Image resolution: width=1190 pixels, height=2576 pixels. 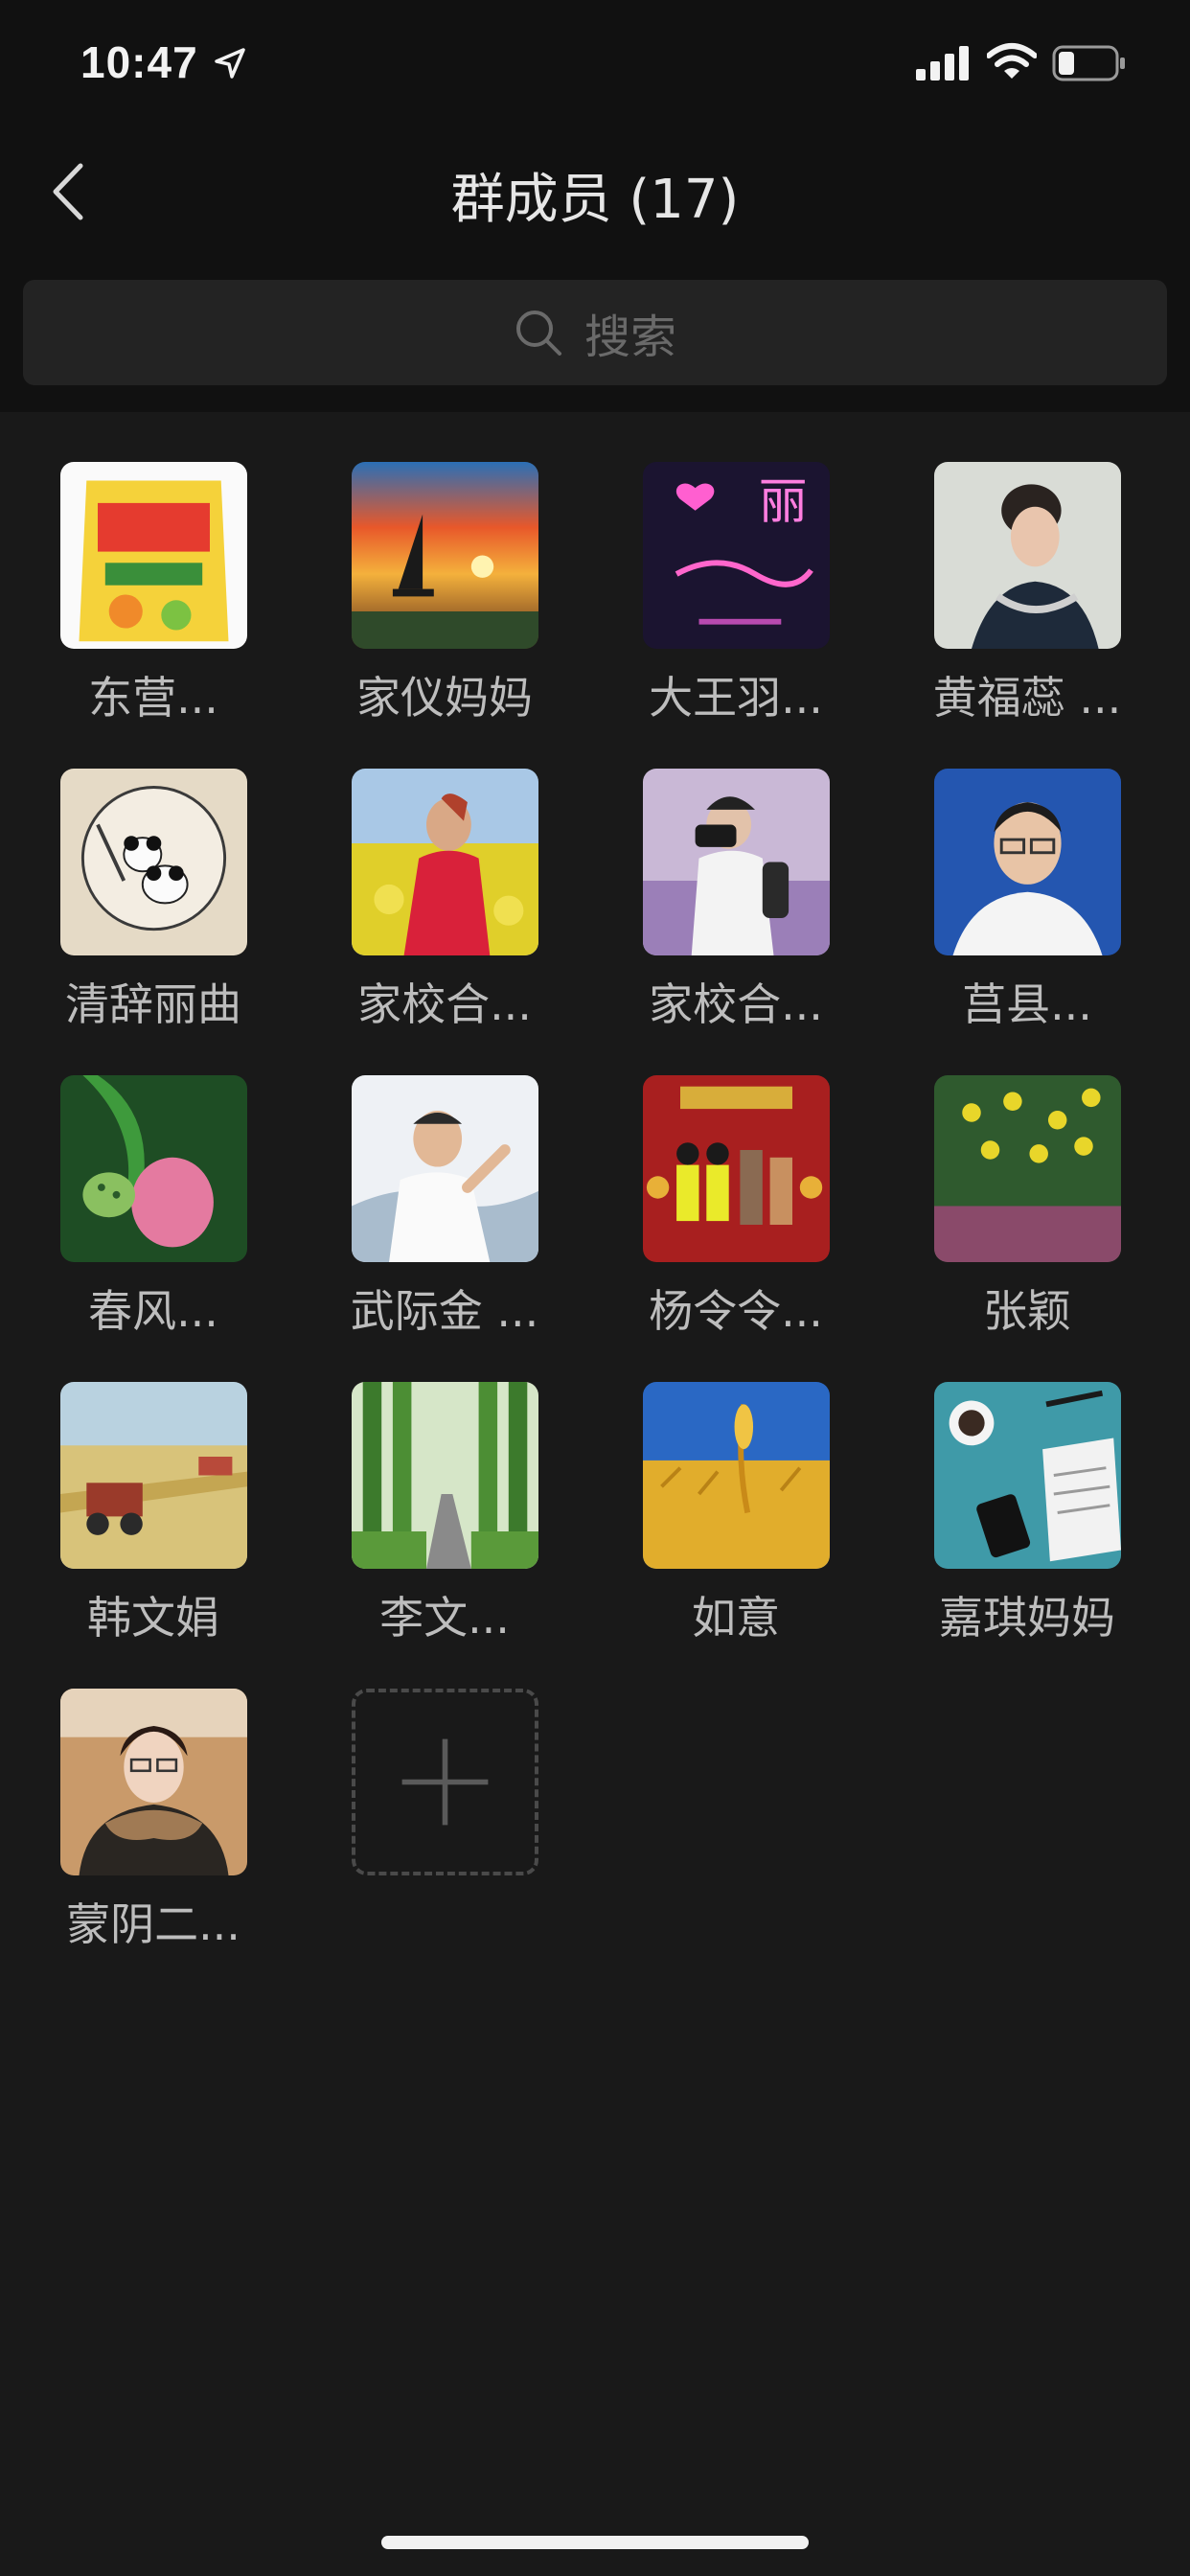 I want to click on member-tile: 如意, so click(x=729, y=1488).